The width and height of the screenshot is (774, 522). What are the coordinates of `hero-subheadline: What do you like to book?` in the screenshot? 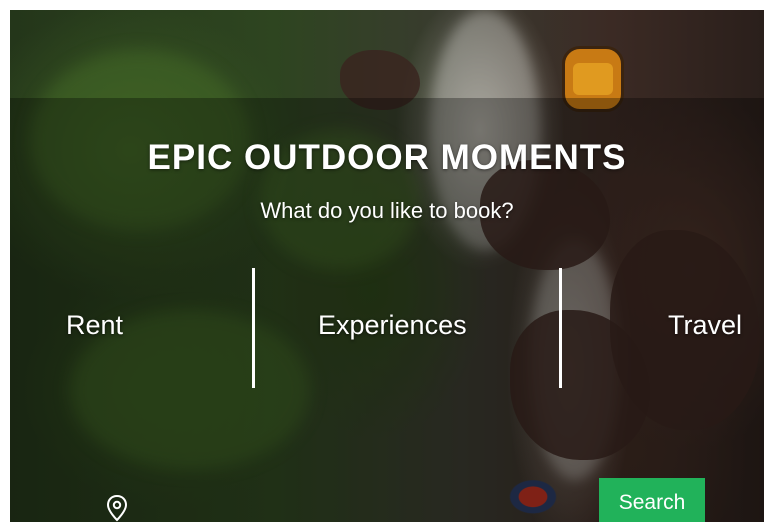 It's located at (387, 210).